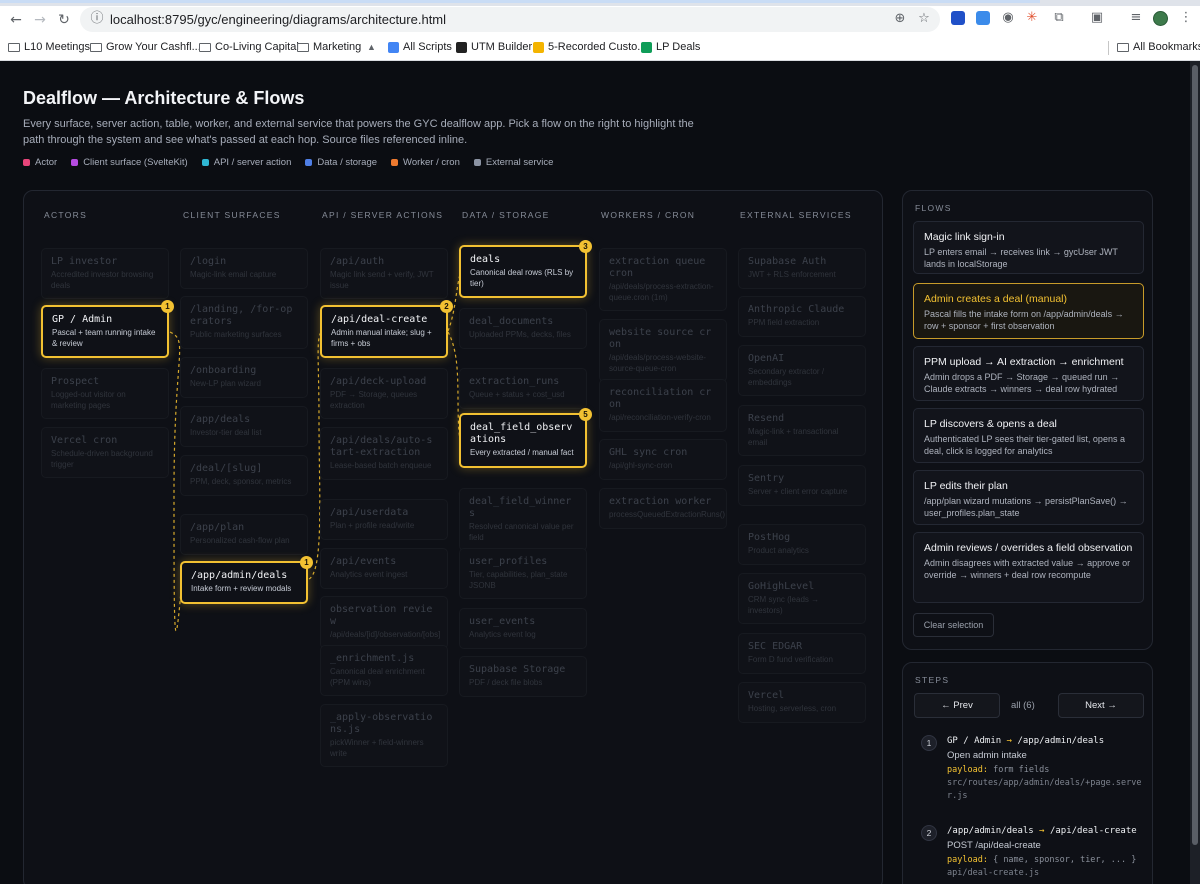 This screenshot has height=884, width=1200. What do you see at coordinates (802, 430) in the screenshot?
I see `node-resend: Resend Magic-link + transactional email` at bounding box center [802, 430].